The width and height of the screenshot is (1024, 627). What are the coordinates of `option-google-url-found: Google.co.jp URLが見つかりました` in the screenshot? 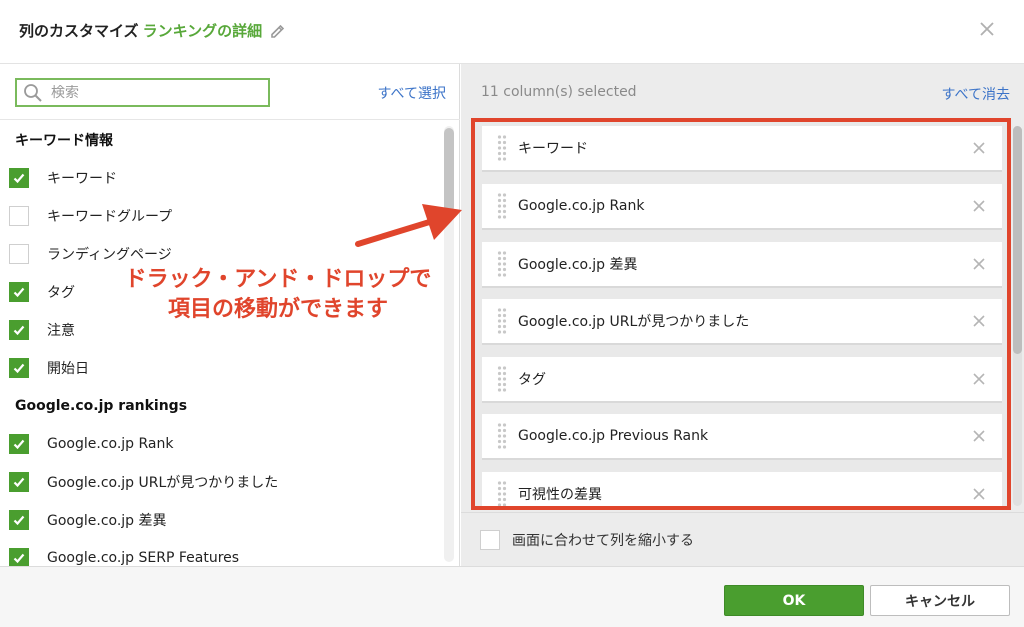 It's located at (221, 482).